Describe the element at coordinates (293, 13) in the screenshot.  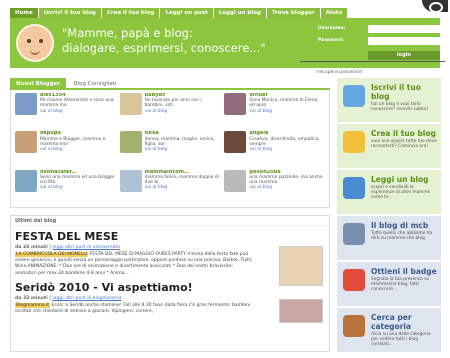
I see `nav-trova-blogger: Trova blogger` at that location.